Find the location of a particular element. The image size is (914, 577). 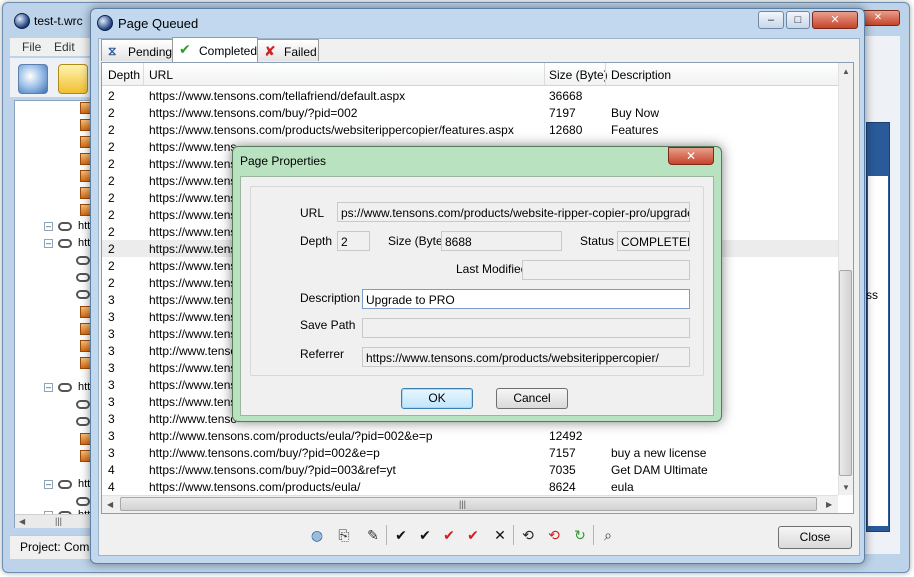

list-horizontal-scroll-thumb: ||| is located at coordinates (468, 504).